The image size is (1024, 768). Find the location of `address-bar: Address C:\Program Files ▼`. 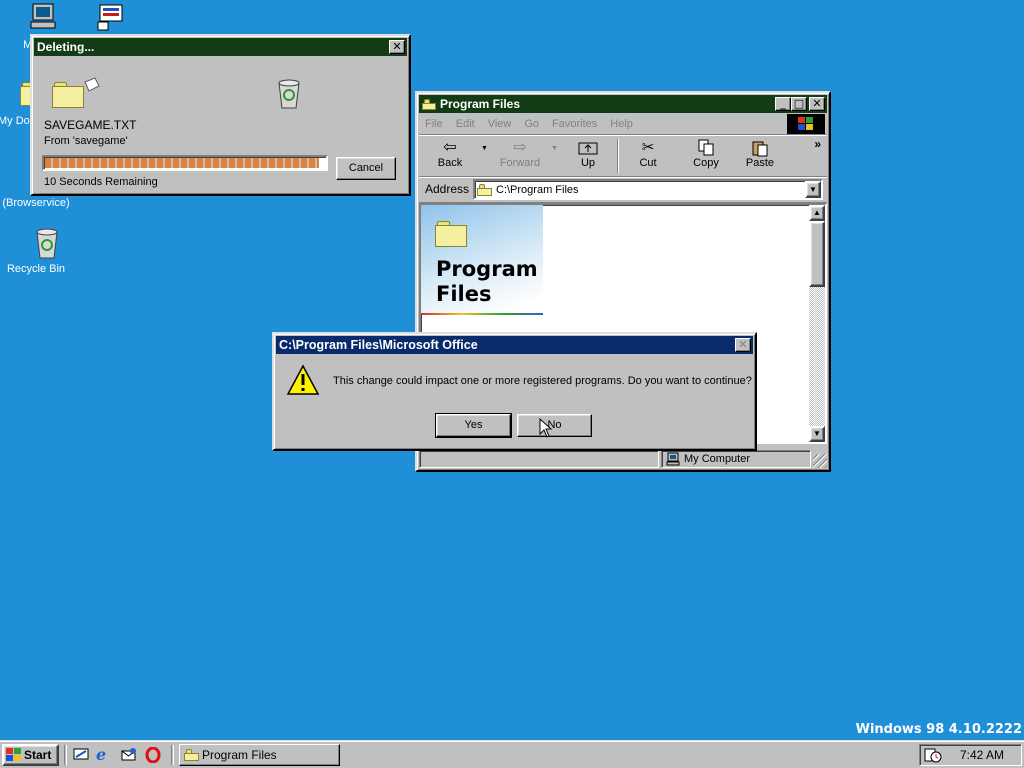

address-bar: Address C:\Program Files ▼ is located at coordinates (623, 190).